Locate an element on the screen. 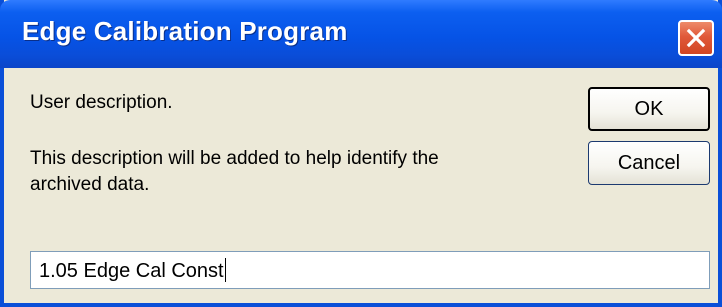 The height and width of the screenshot is (307, 722). close-button is located at coordinates (696, 38).